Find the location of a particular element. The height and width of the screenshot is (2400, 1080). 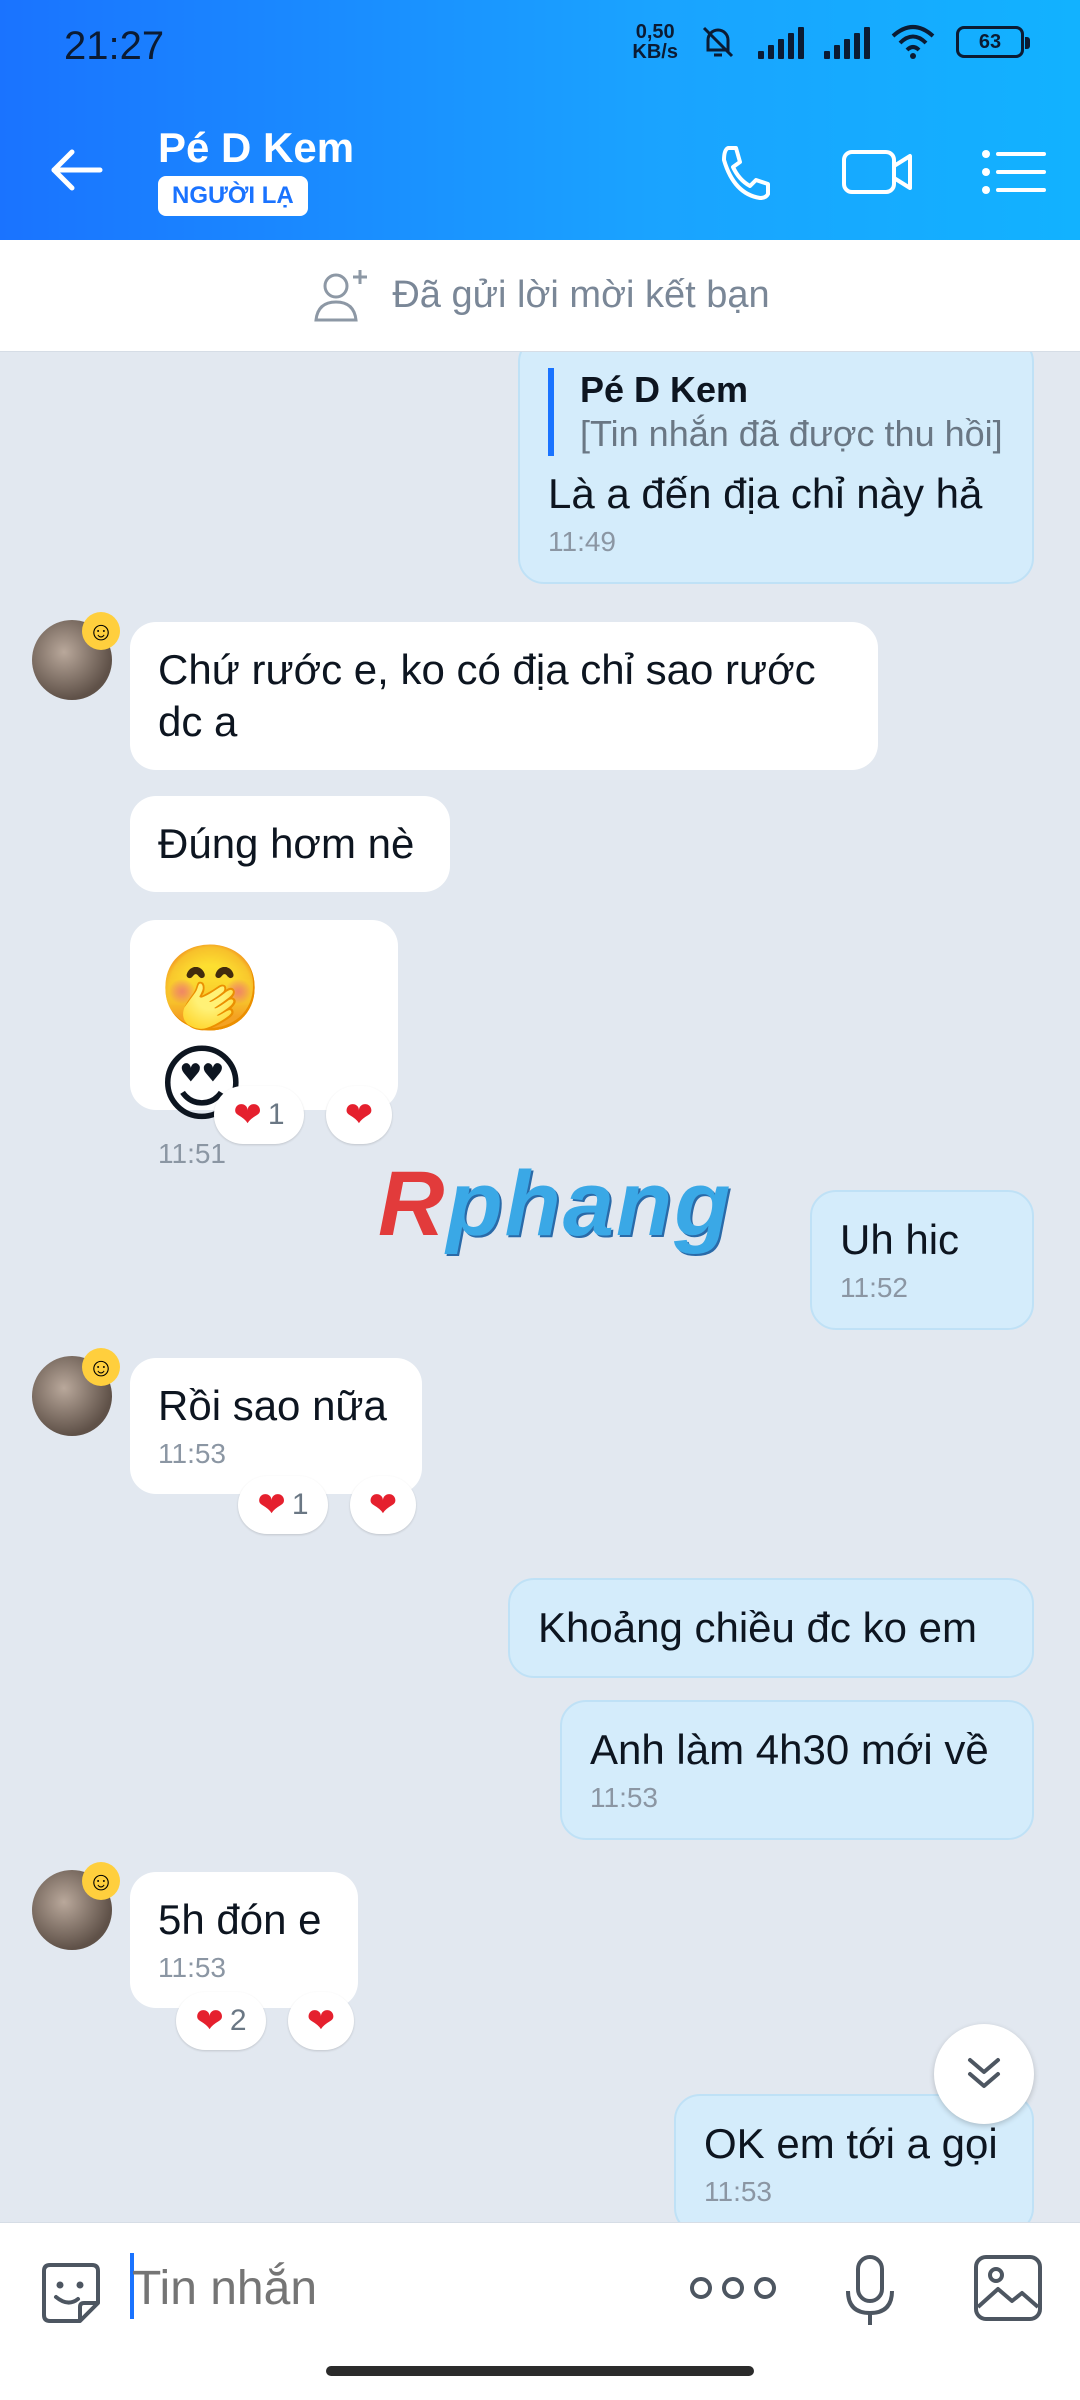

message-text: OK em tới a gọi is located at coordinates (851, 2143).